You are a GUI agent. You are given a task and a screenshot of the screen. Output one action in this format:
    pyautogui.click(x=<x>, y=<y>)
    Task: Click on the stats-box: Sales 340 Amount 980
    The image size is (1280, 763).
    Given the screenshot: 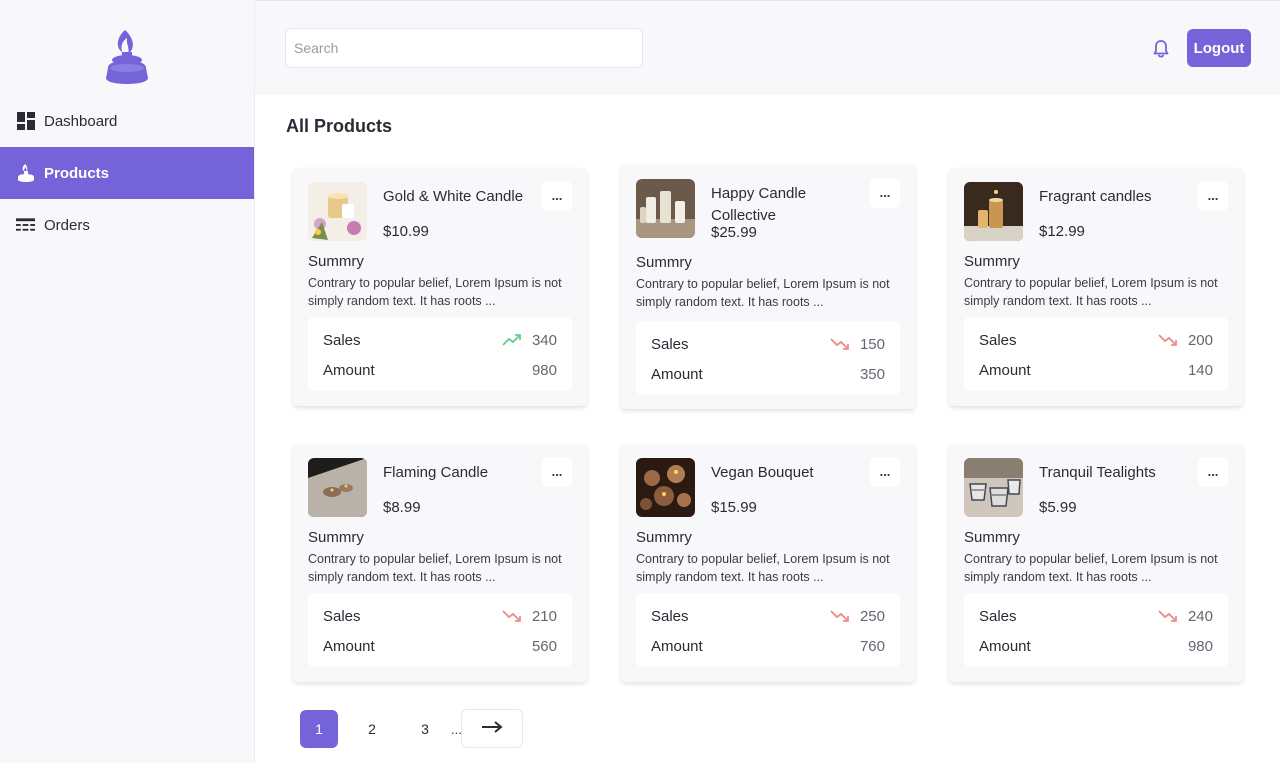 What is the action you would take?
    pyautogui.click(x=440, y=354)
    